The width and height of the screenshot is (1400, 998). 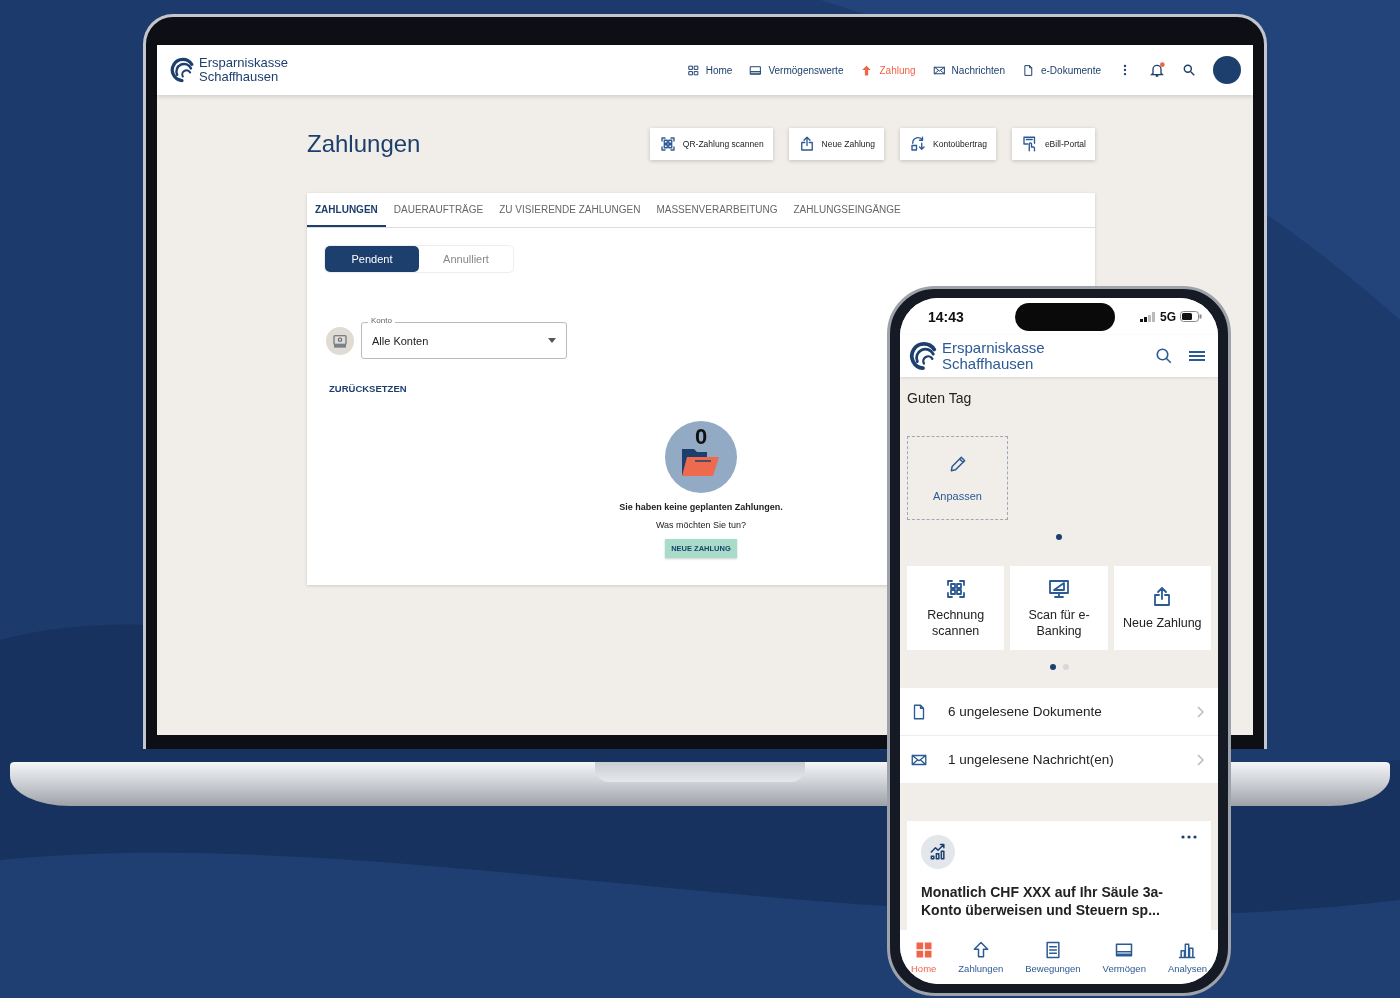 What do you see at coordinates (948, 144) in the screenshot?
I see `action-button: Kontoübertrag` at bounding box center [948, 144].